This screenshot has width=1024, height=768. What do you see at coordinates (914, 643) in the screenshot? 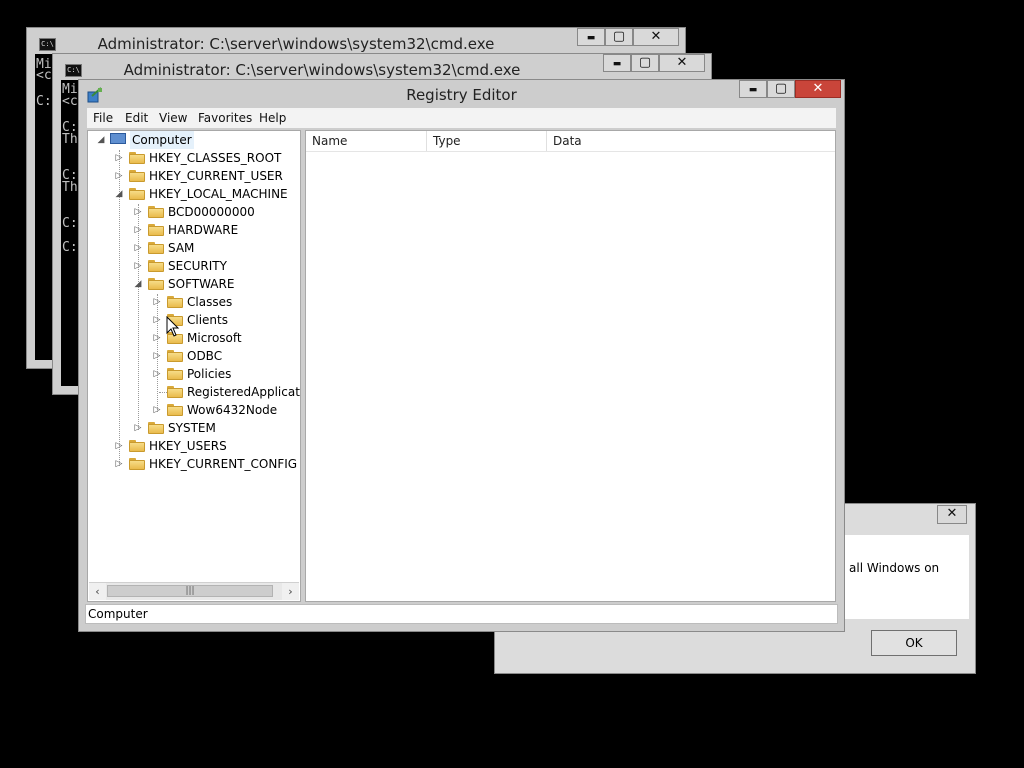
I see `ok-button: OK` at bounding box center [914, 643].